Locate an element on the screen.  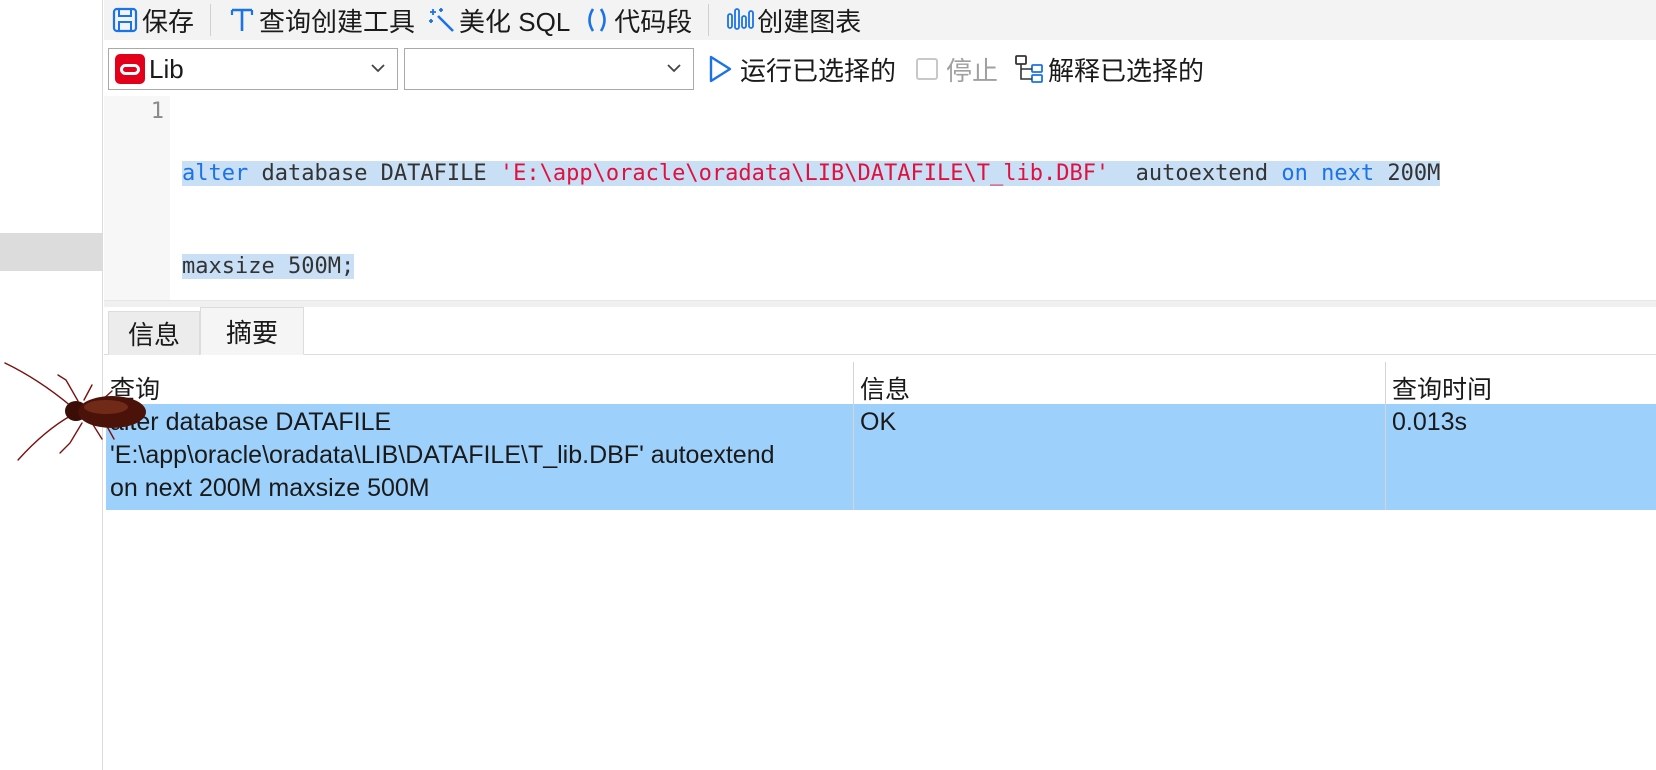
magic-wand-icon is located at coordinates (442, 20).